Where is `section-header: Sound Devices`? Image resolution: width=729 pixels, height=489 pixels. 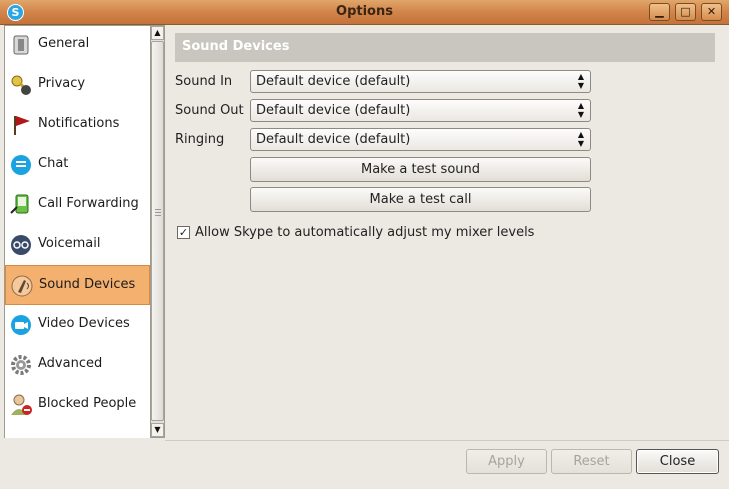 section-header: Sound Devices is located at coordinates (445, 47).